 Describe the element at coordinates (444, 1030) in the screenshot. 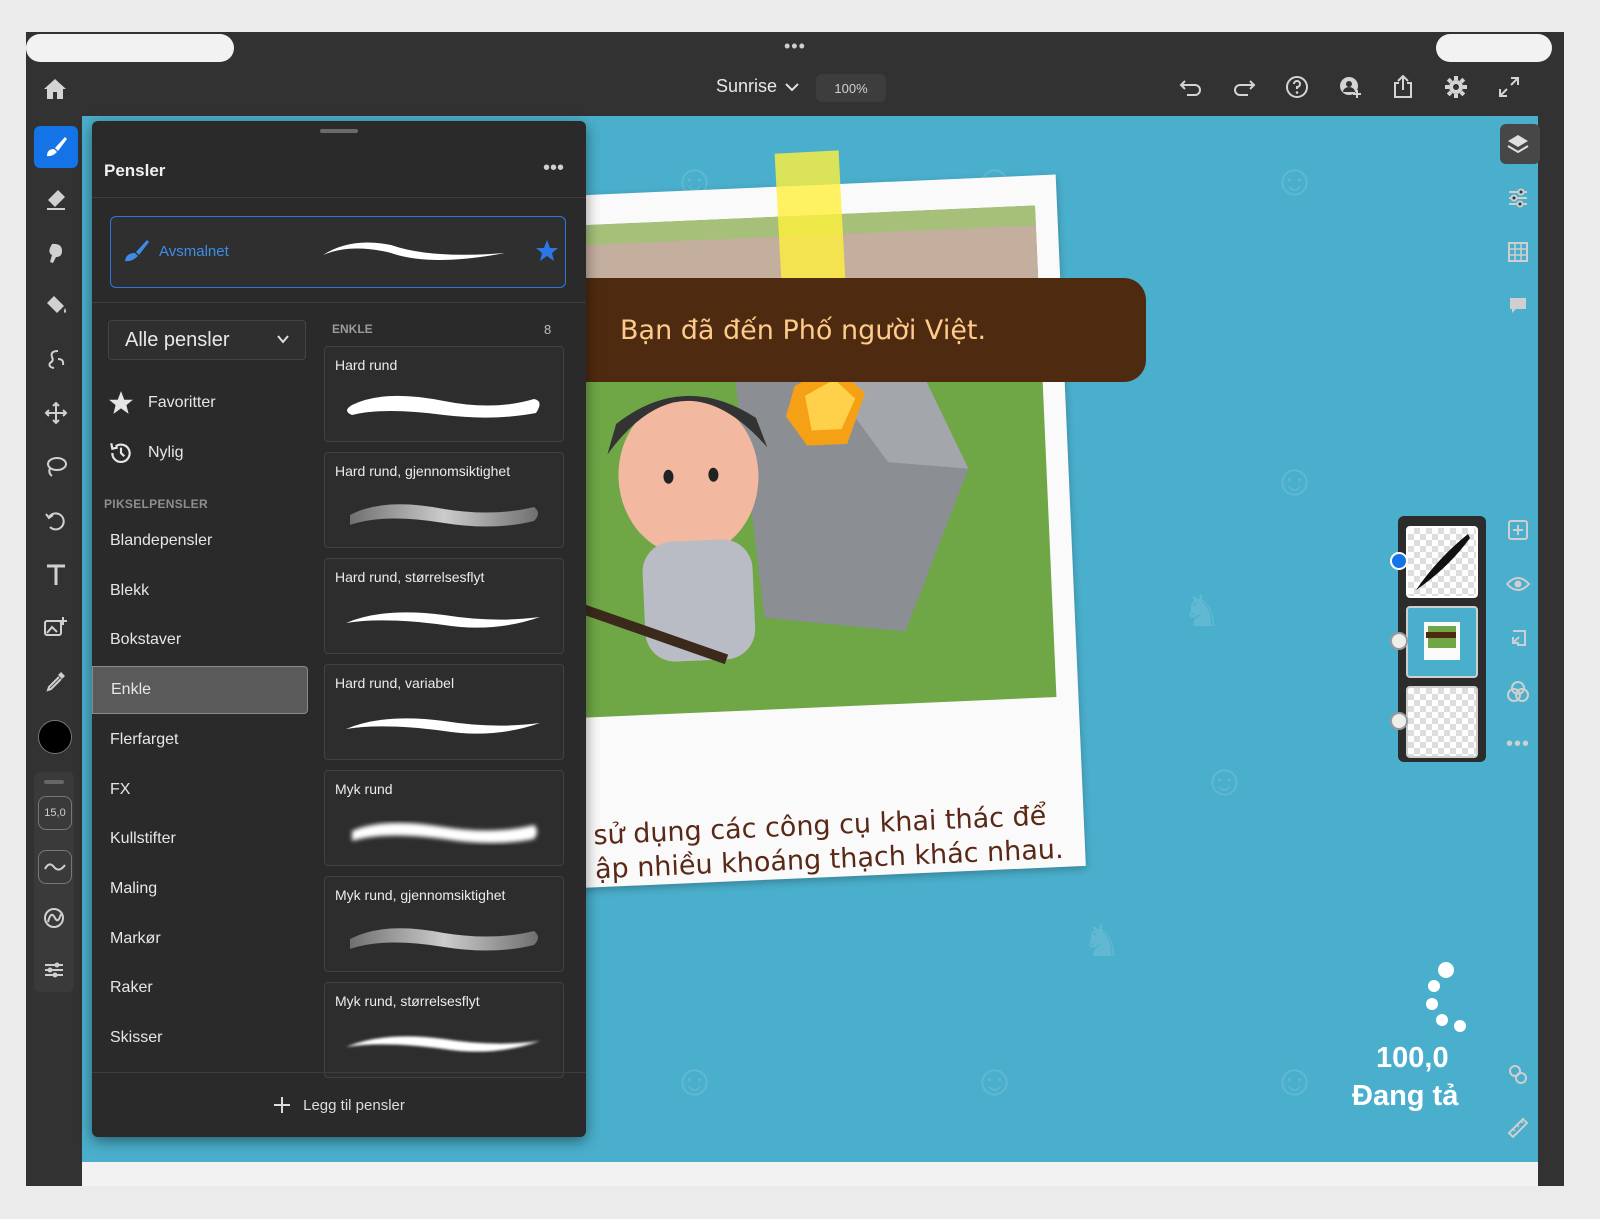

I see `brush-item: Myk rund, størrelsesflyt` at that location.